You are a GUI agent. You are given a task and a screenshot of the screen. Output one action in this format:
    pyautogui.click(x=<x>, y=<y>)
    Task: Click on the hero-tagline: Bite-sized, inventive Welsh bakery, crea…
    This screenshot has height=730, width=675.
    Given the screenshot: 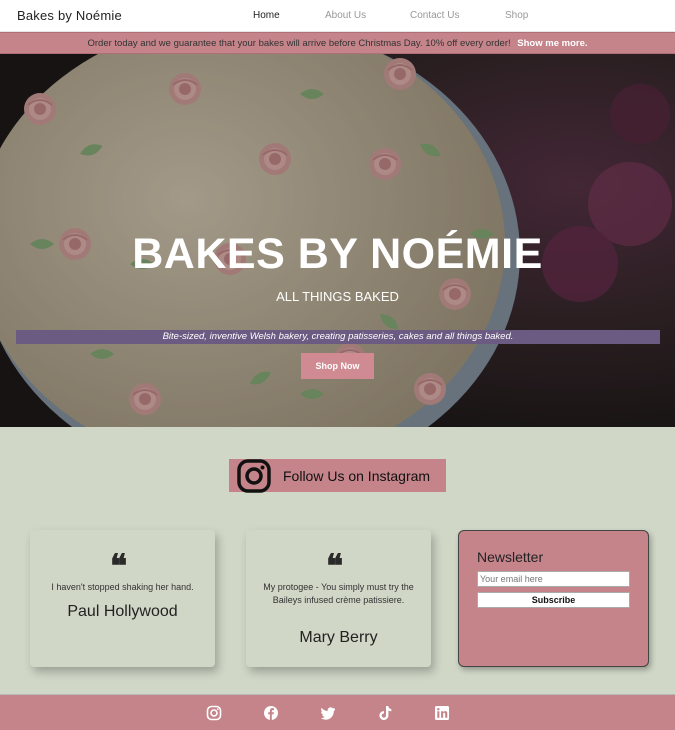 What is the action you would take?
    pyautogui.click(x=338, y=337)
    